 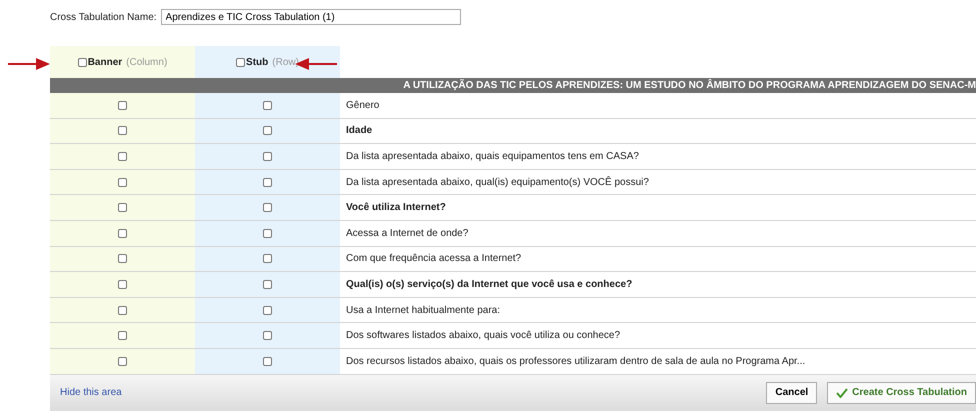 What do you see at coordinates (147, 62) in the screenshot?
I see `column-hint: (Column)` at bounding box center [147, 62].